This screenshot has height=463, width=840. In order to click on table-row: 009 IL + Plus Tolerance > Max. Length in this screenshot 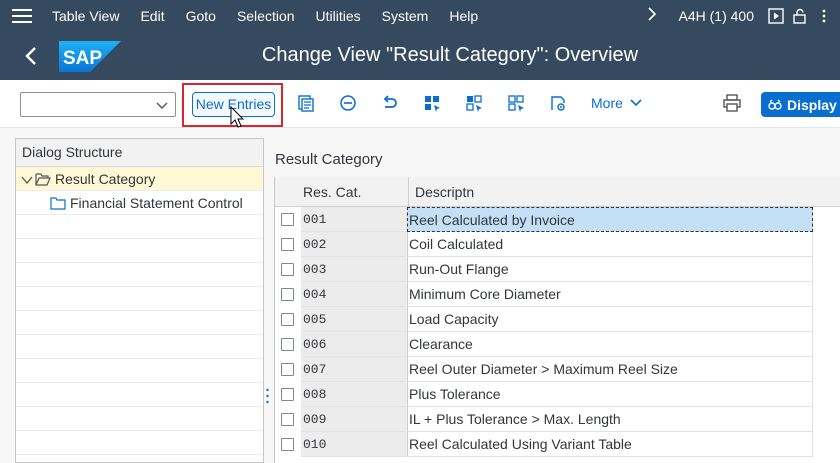, I will do `click(557, 419)`.